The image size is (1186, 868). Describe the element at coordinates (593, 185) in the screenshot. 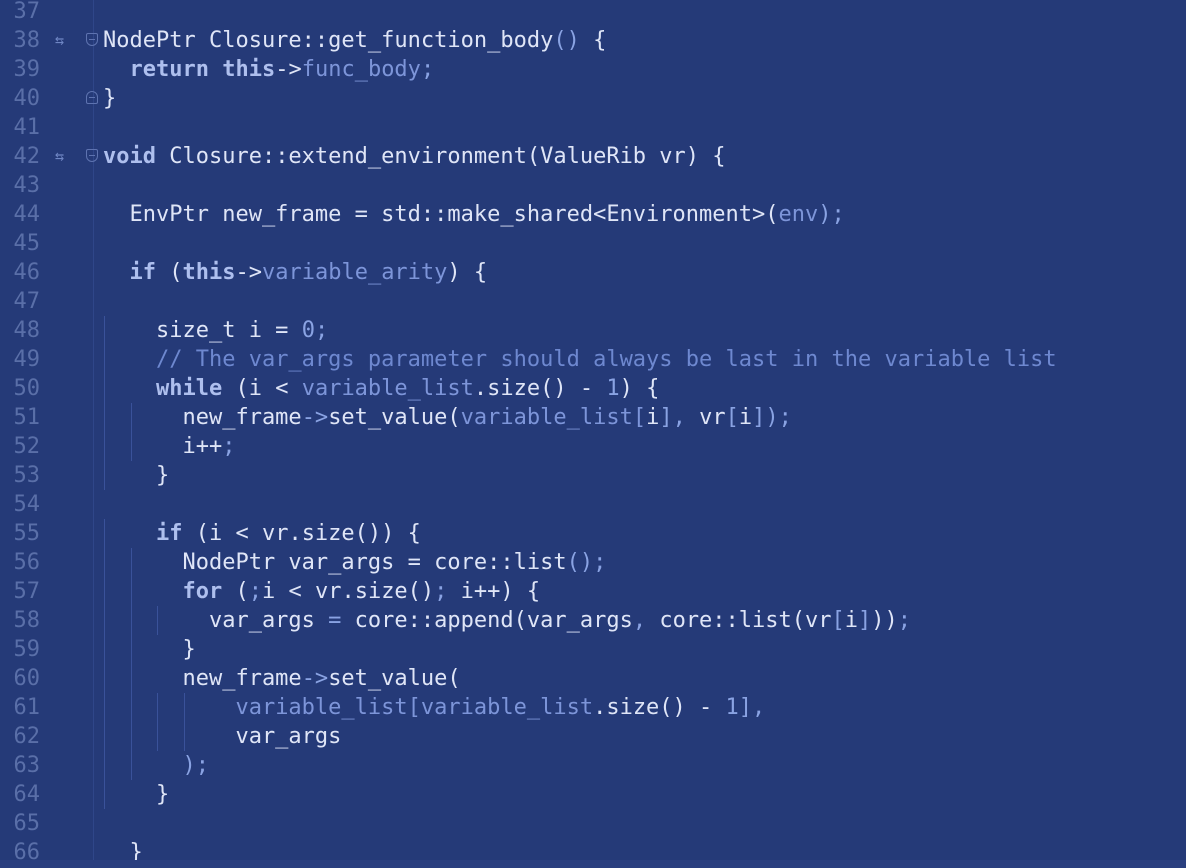

I see `code-line: 43` at that location.